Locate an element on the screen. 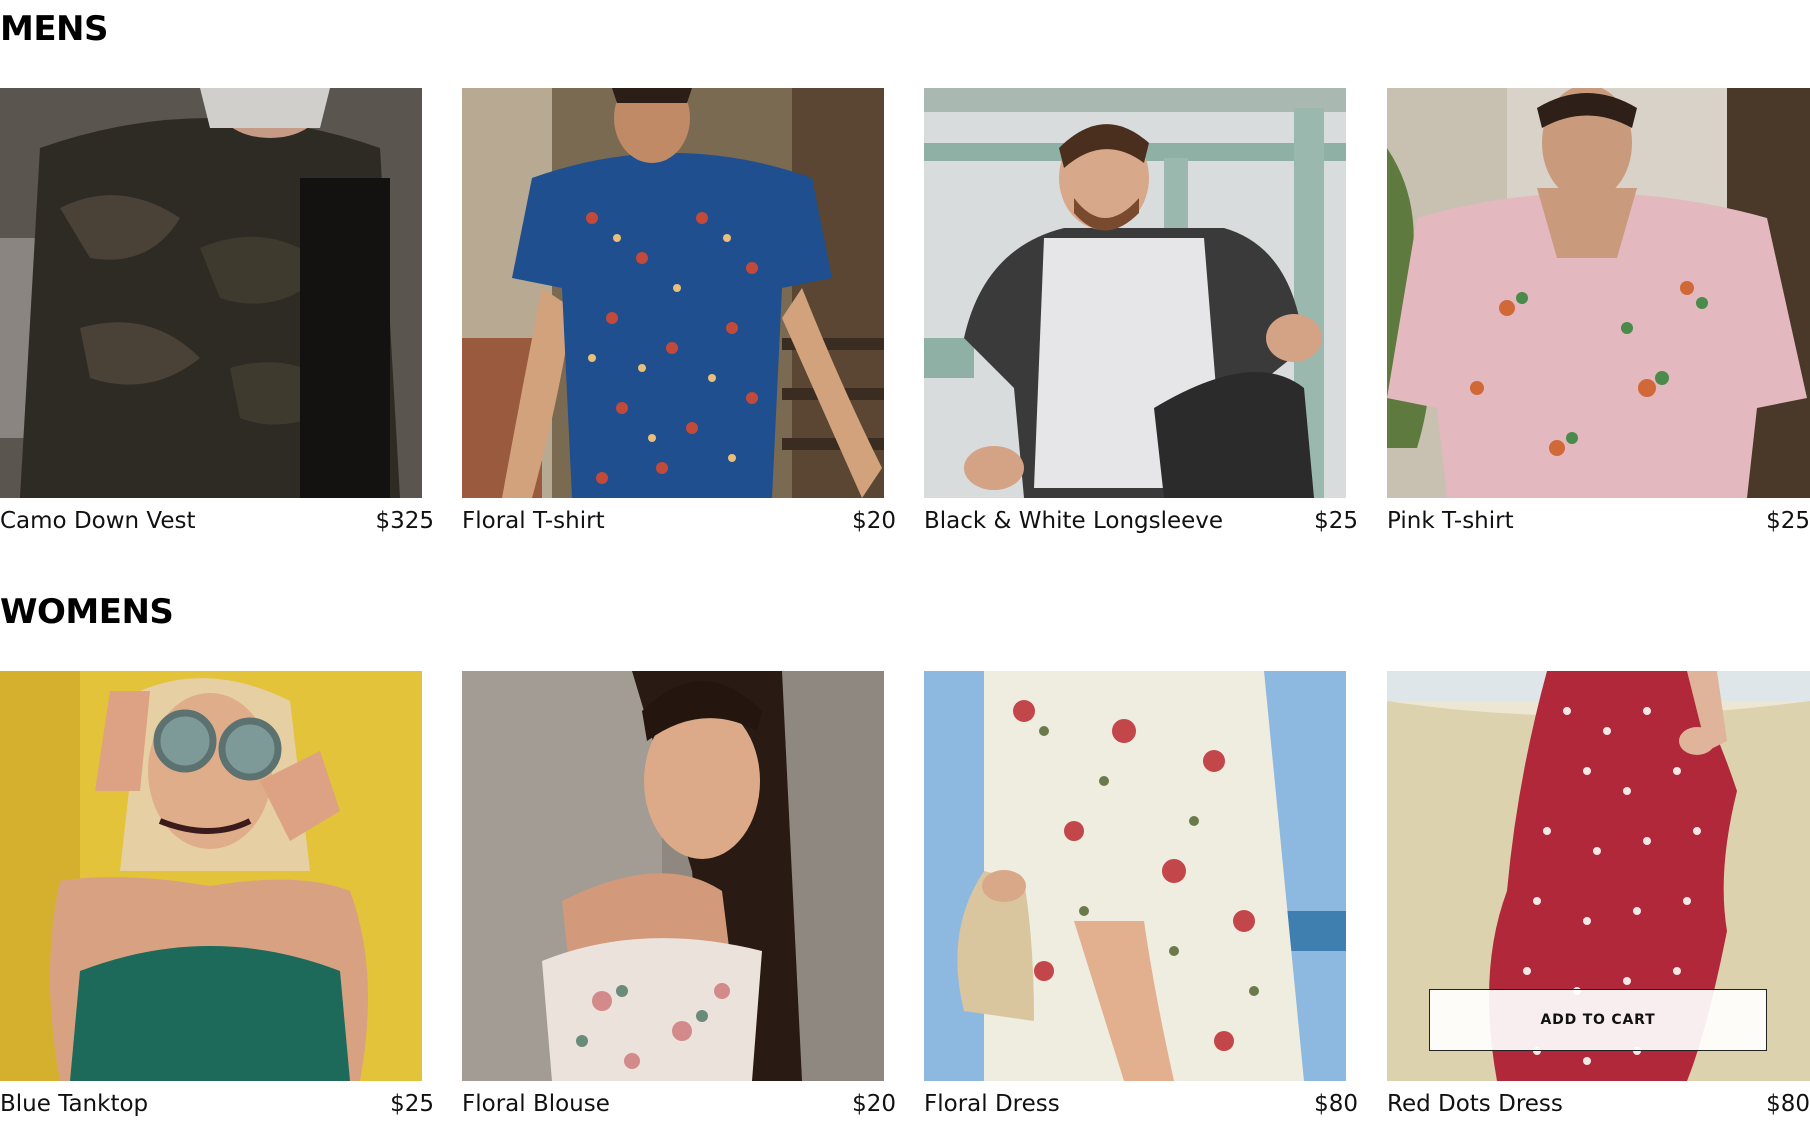  product-card-red-dots-dress: ADD TO CART Red Dots Dress $80 is located at coordinates (1598, 894).